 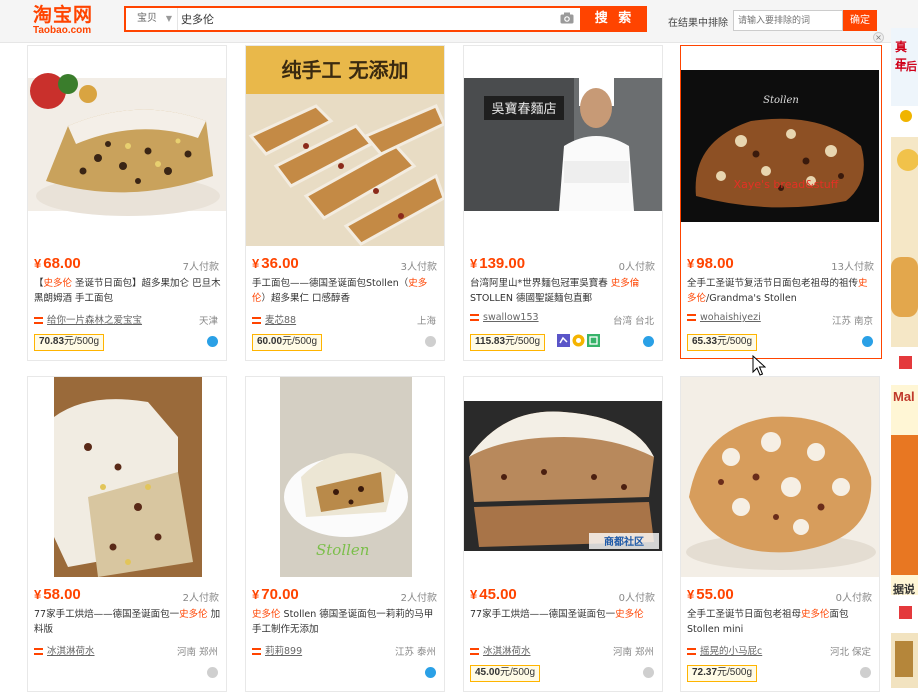 I want to click on search-box: 宝贝 ▼, so click(x=353, y=19).